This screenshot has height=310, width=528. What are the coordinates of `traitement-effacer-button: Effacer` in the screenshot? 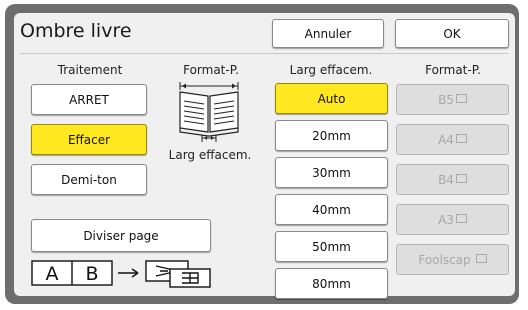 It's located at (89, 139).